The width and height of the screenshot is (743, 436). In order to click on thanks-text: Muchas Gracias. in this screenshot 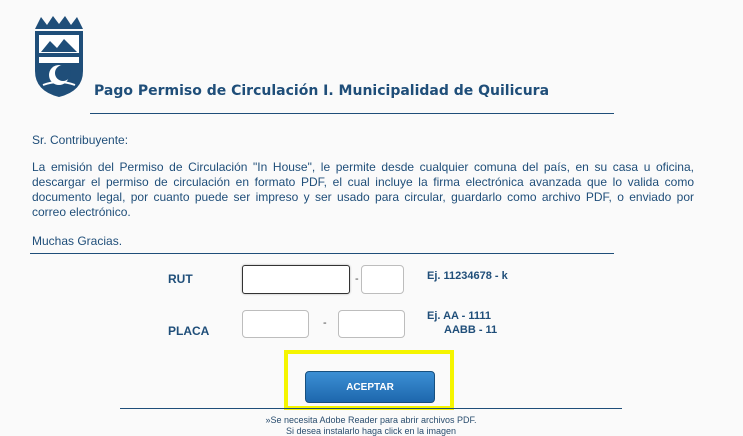, I will do `click(77, 241)`.